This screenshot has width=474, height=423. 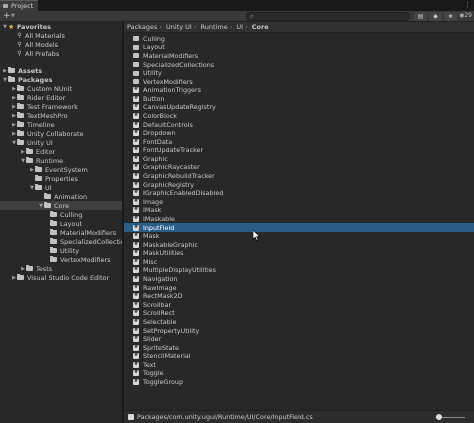 What do you see at coordinates (179, 27) in the screenshot?
I see `breadcrumb-item: Unity UI` at bounding box center [179, 27].